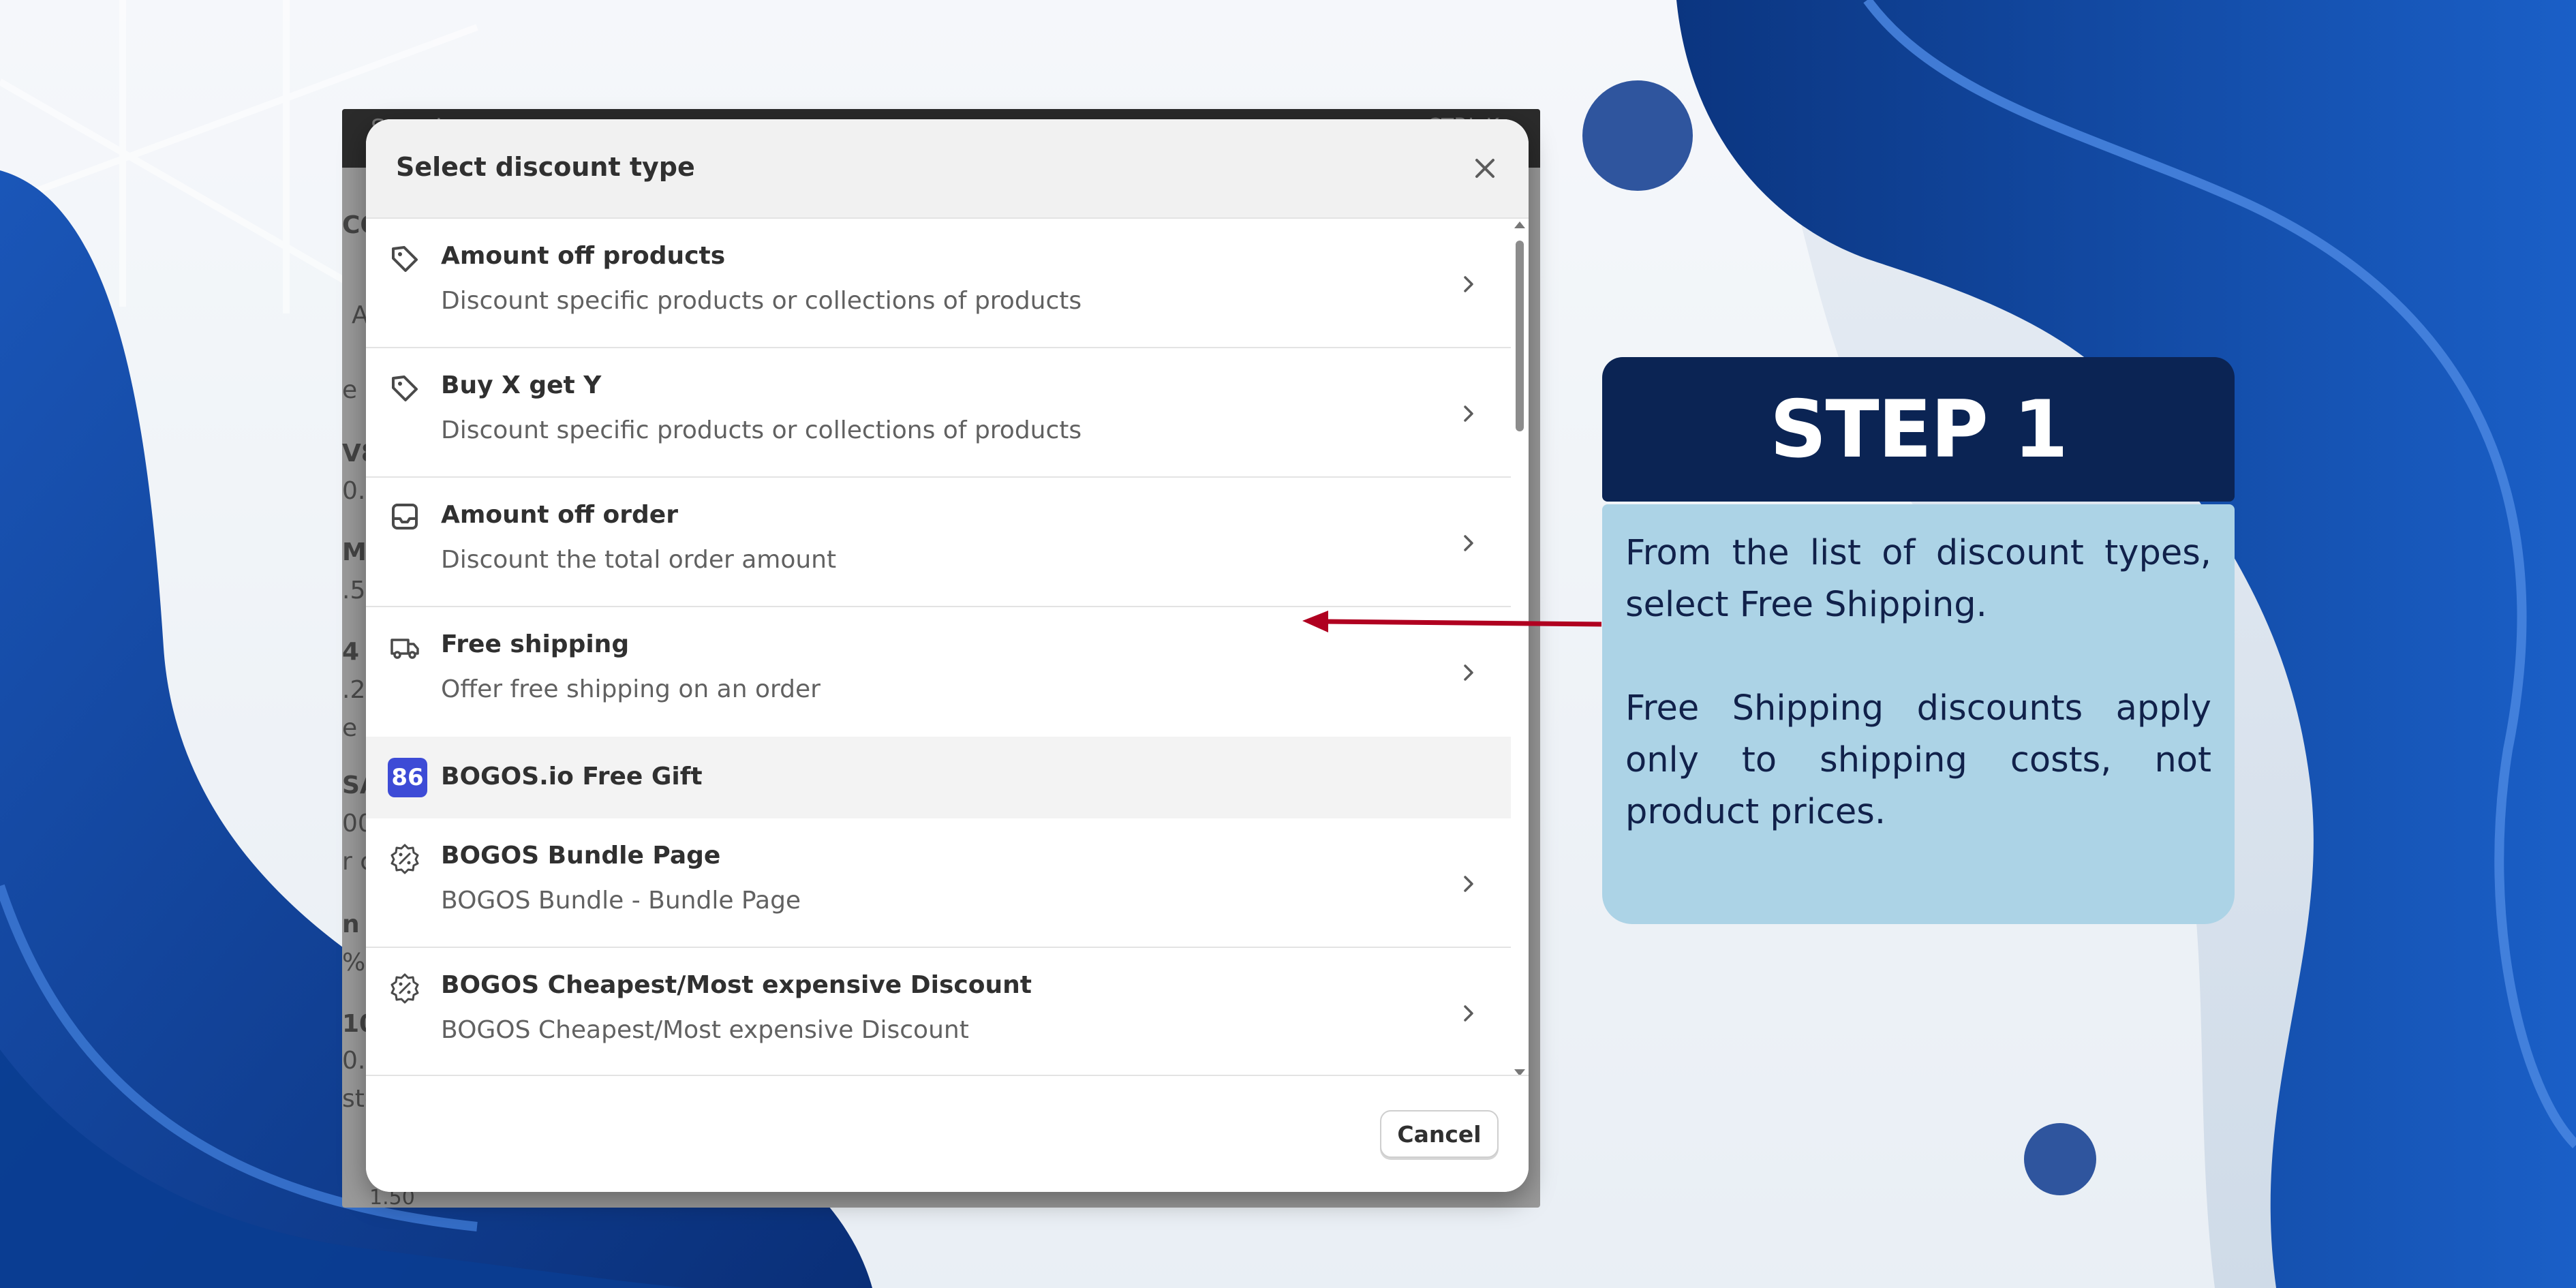  Describe the element at coordinates (559, 515) in the screenshot. I see `option-title: Amount off order` at that location.